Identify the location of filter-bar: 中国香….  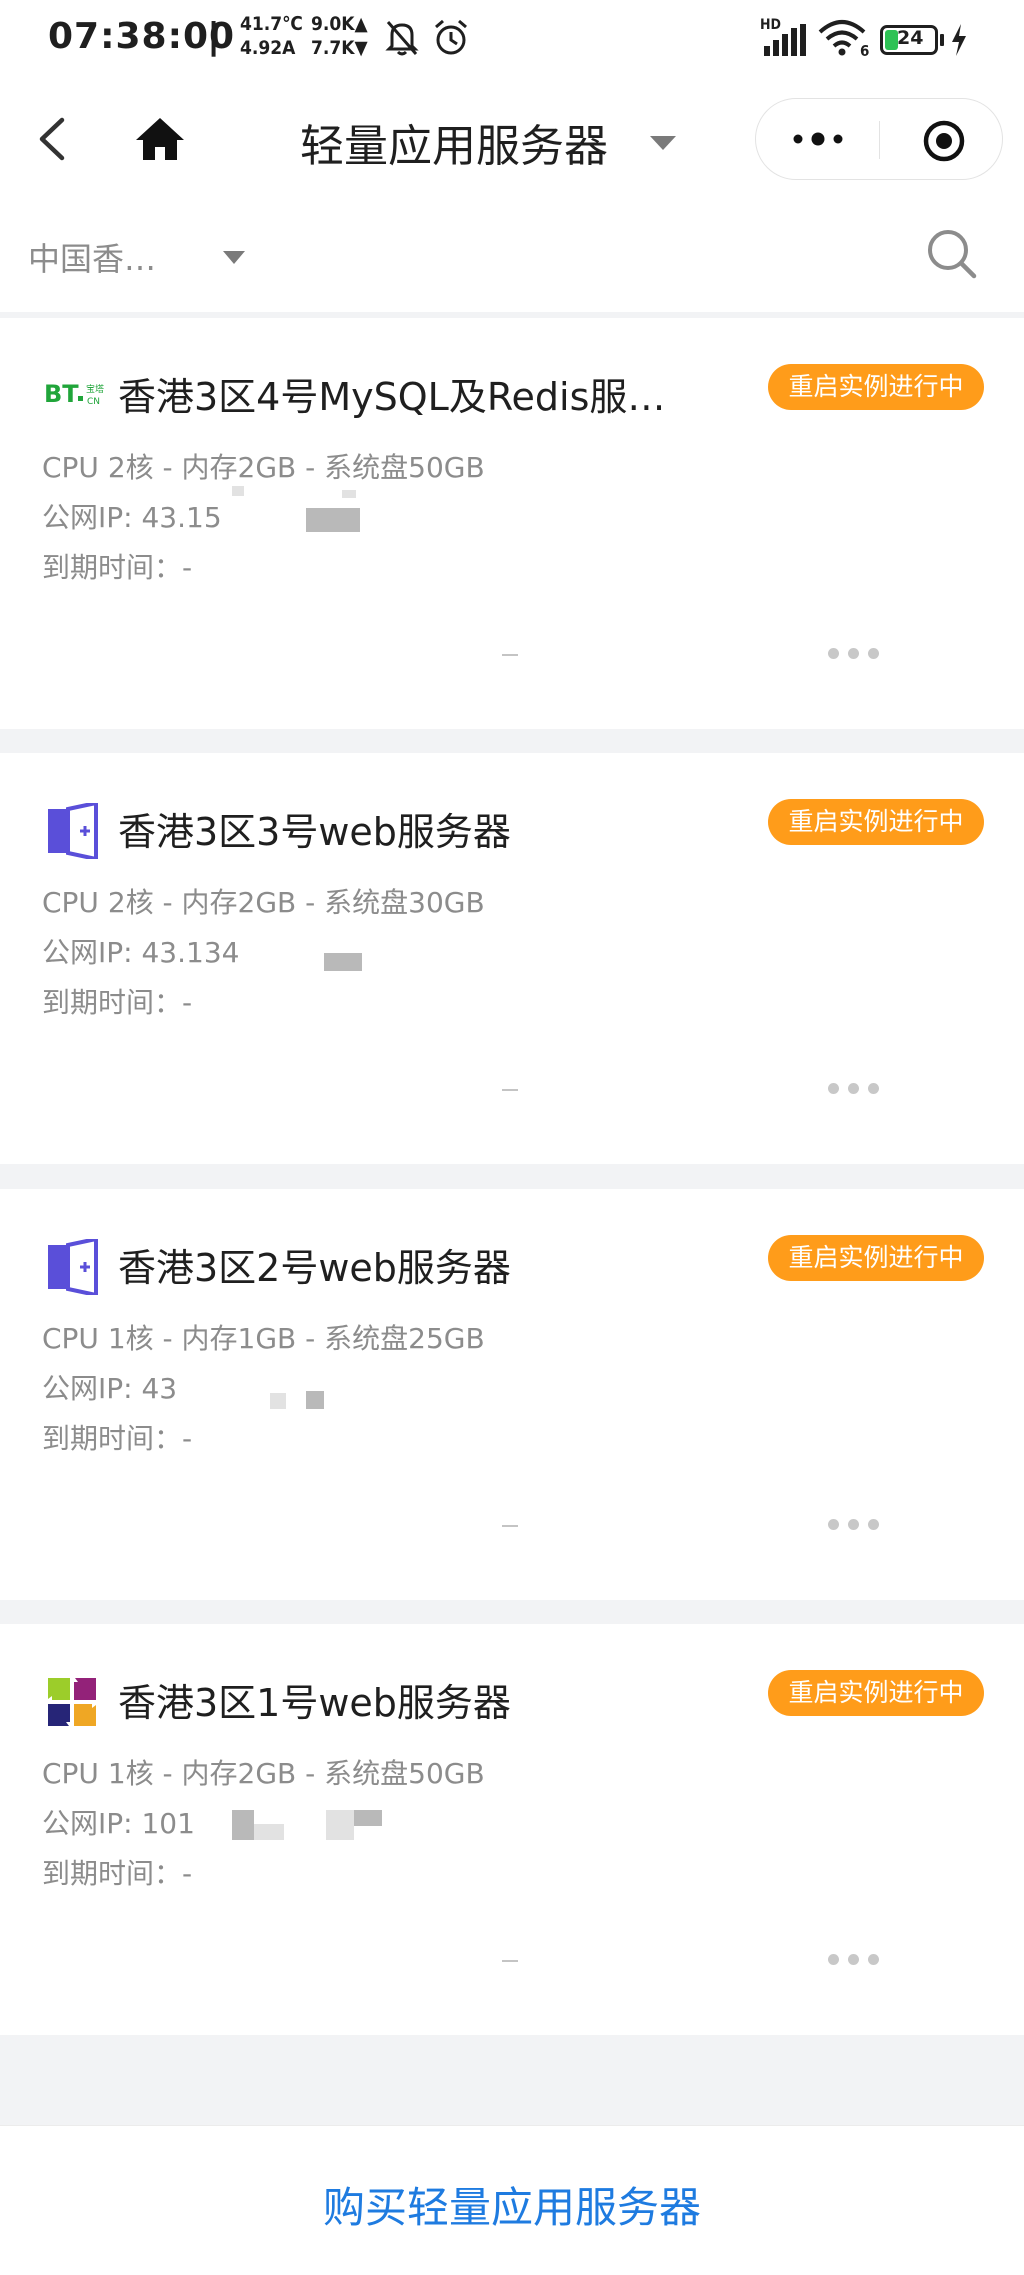
(512, 258).